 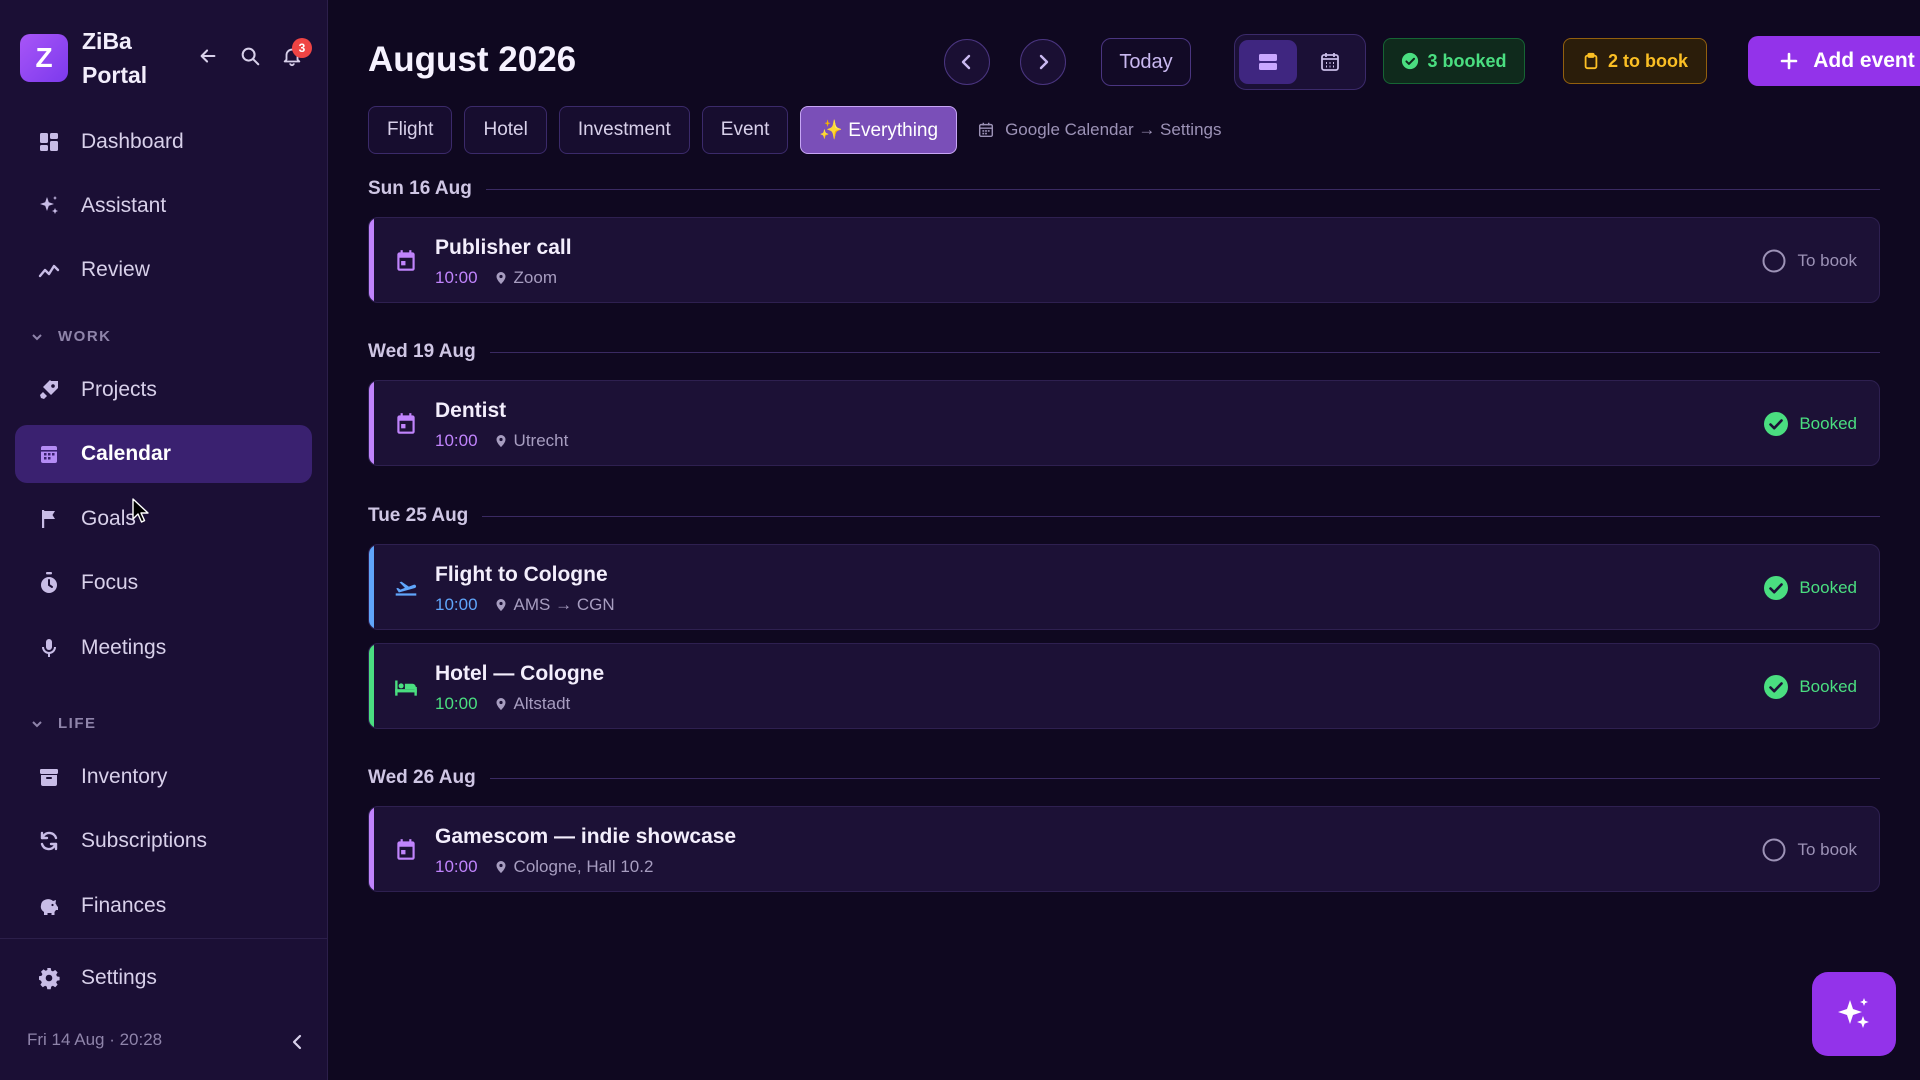 What do you see at coordinates (1864, 60) in the screenshot?
I see `add-event-label: Add event` at bounding box center [1864, 60].